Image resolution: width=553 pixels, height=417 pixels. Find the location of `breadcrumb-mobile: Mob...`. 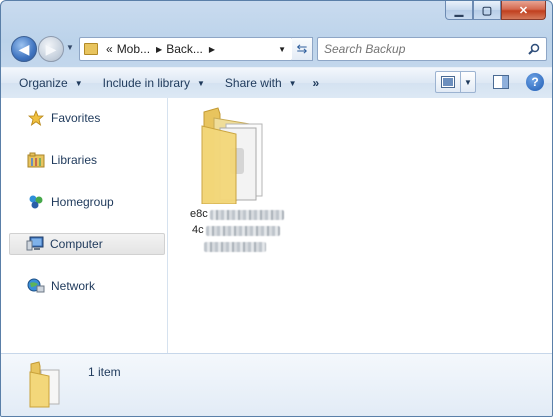

breadcrumb-mobile: Mob... is located at coordinates (133, 49).